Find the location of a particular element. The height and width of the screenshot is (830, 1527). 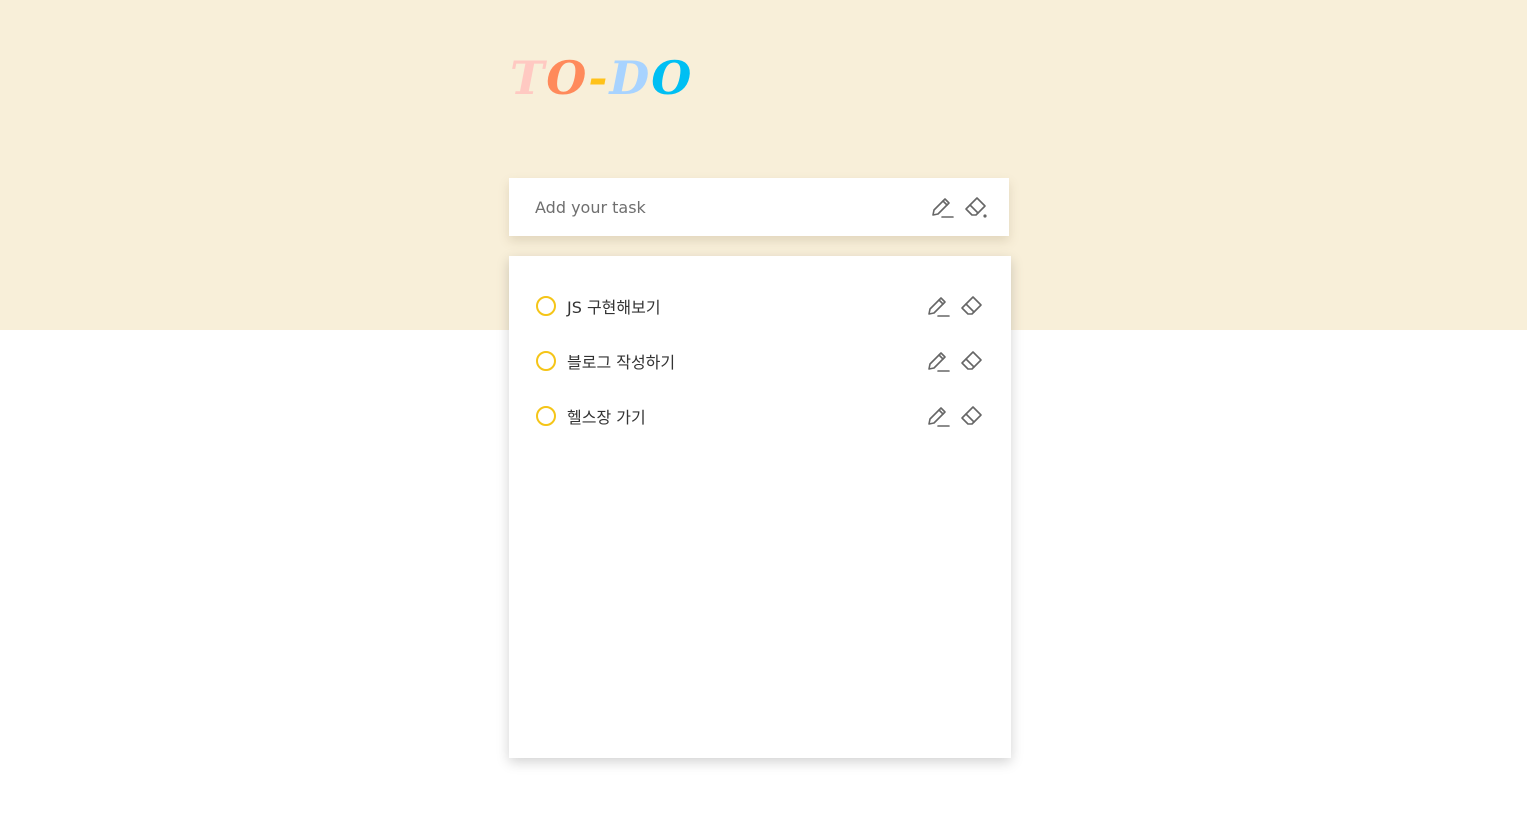

logo-letter: - is located at coordinates (599, 78).